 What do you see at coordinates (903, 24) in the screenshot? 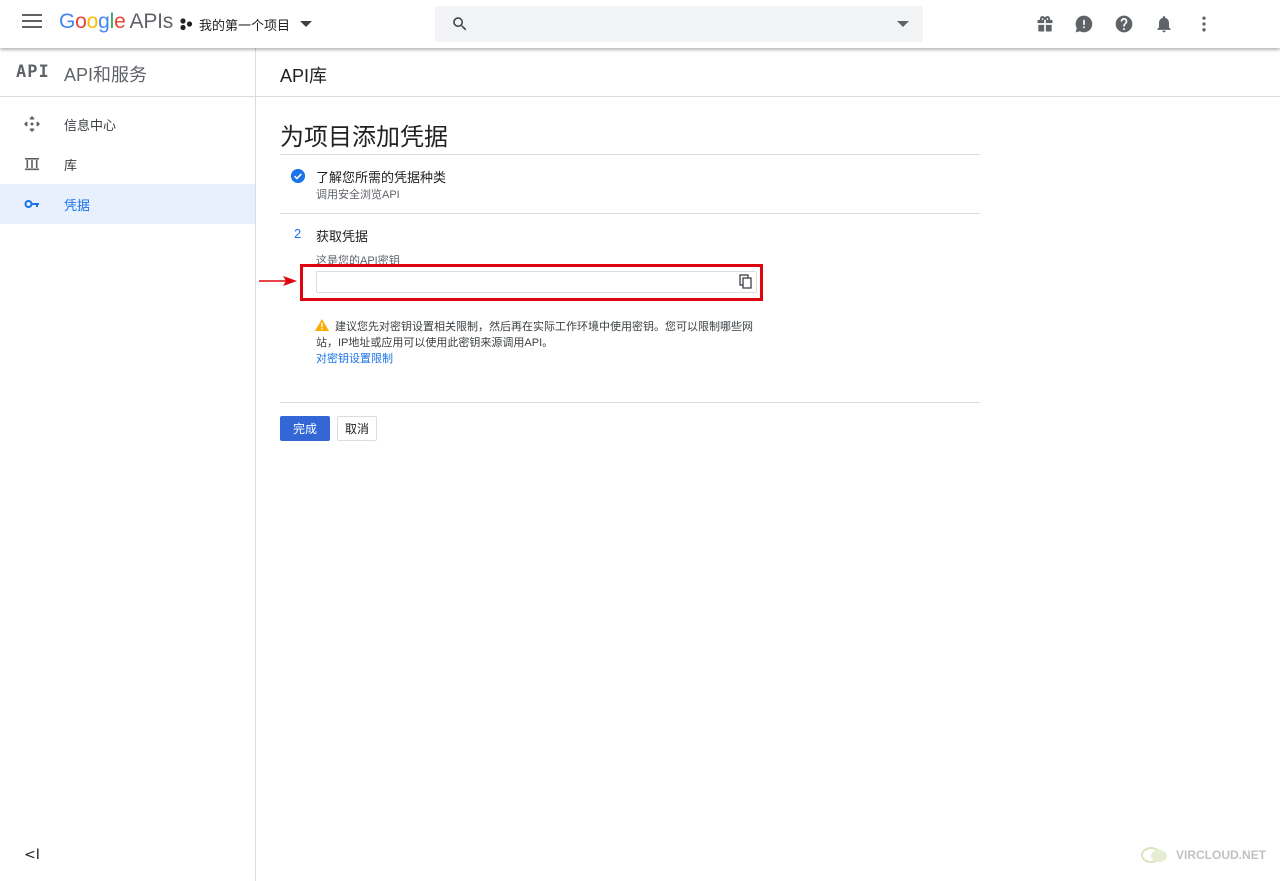
I see `search-dropdown-icon` at bounding box center [903, 24].